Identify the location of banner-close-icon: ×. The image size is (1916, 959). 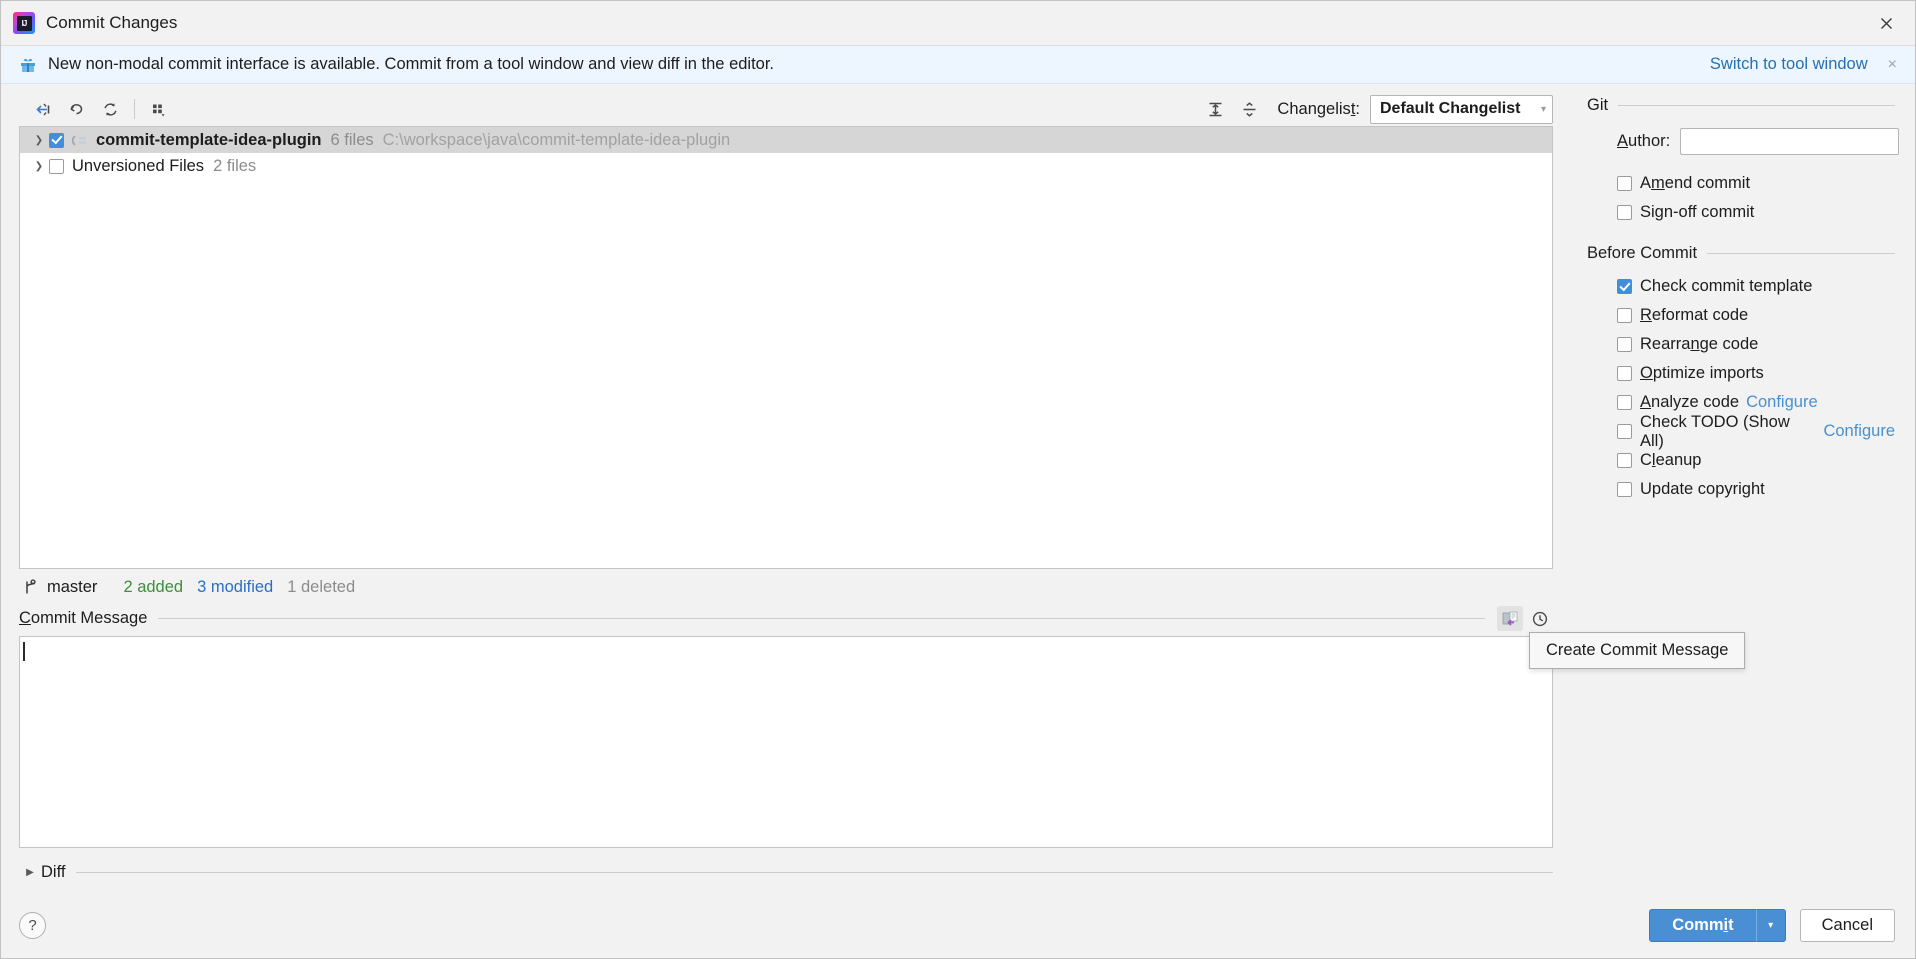
(1892, 65).